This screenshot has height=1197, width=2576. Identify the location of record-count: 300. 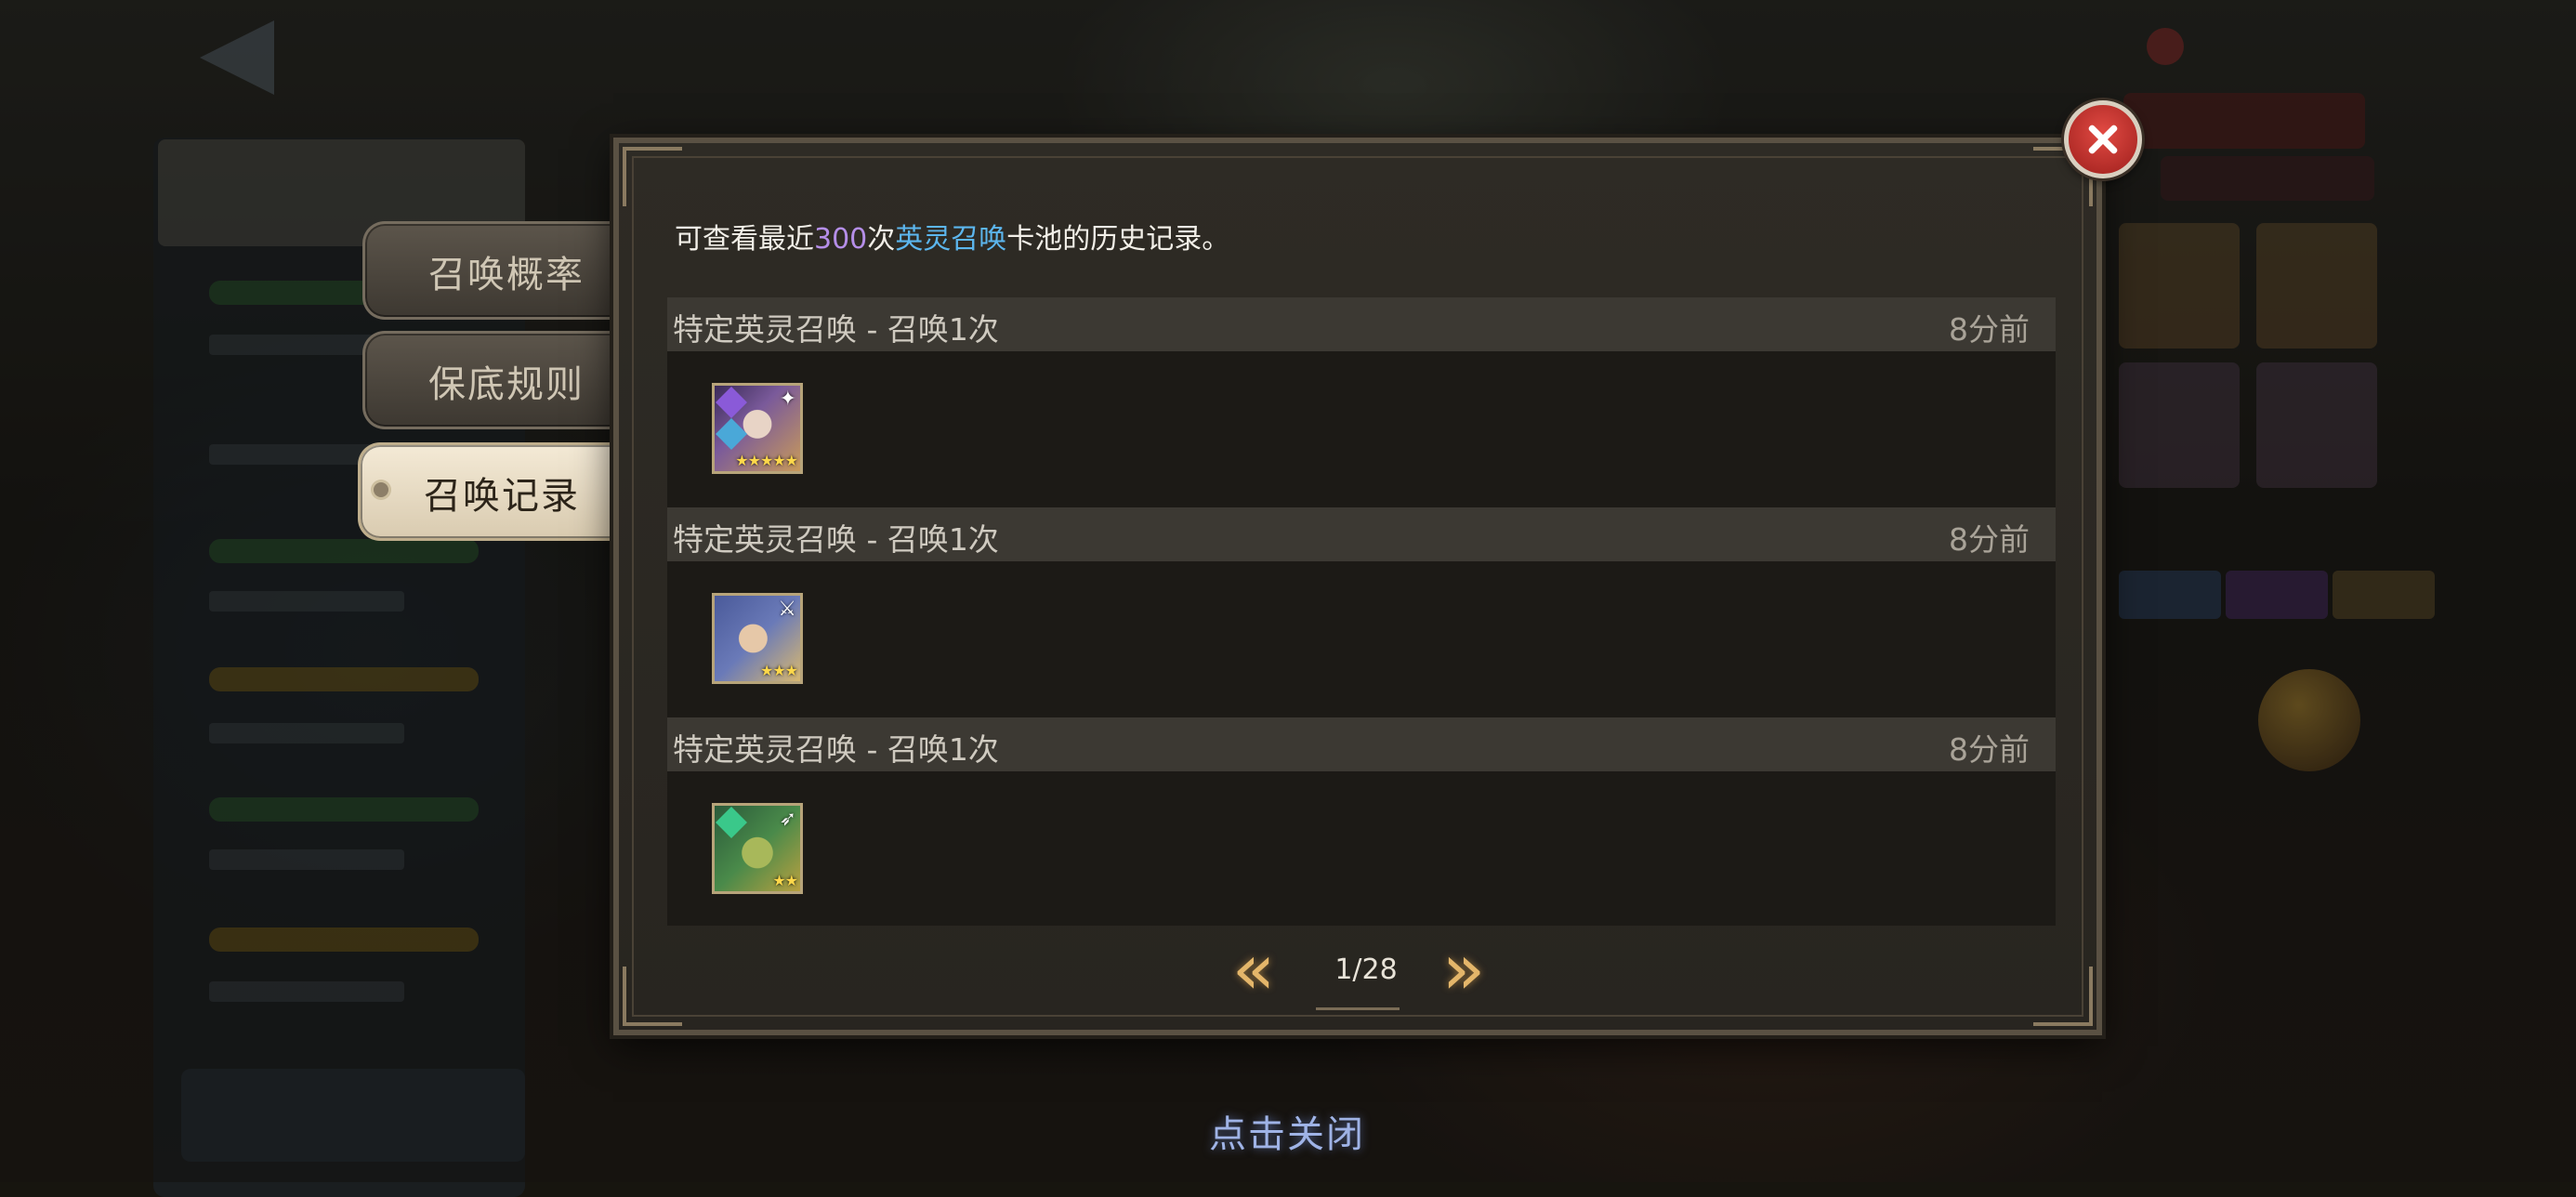
(841, 239).